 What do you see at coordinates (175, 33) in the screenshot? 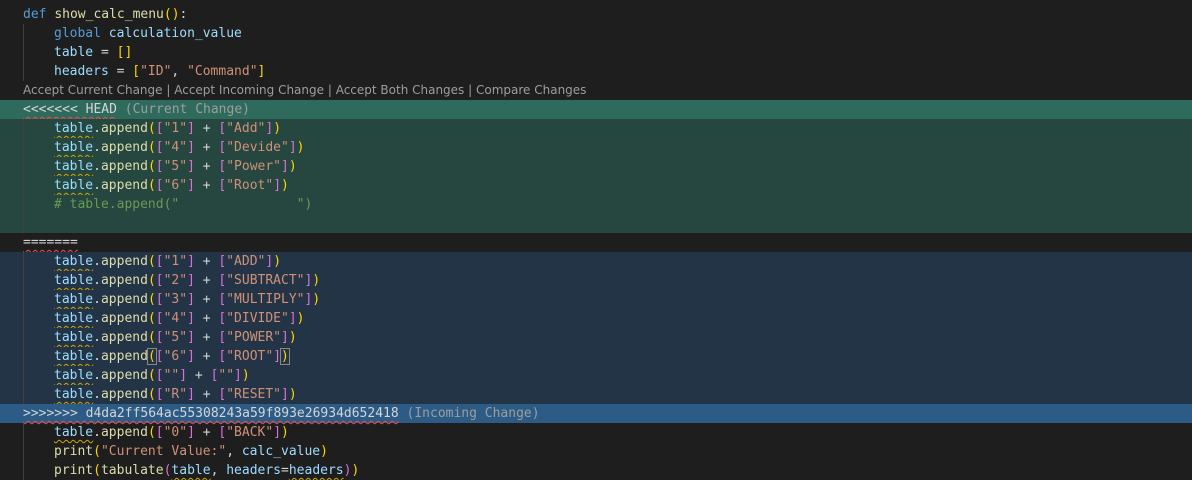
I see `global-variable: calculation_value` at bounding box center [175, 33].